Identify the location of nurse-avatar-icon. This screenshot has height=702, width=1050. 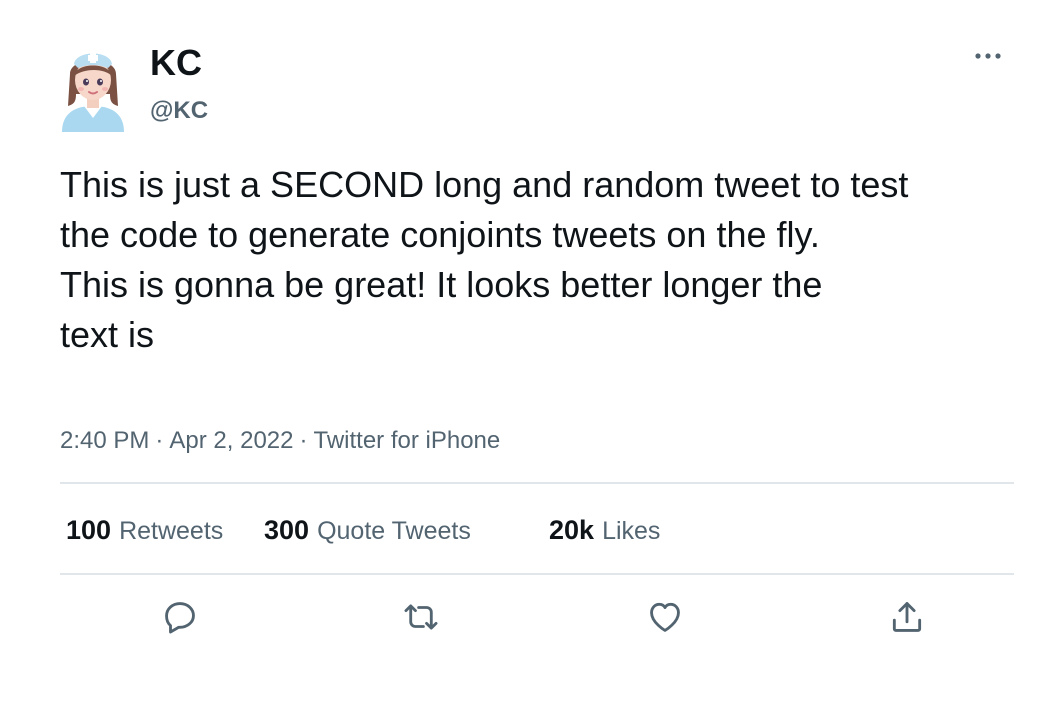
(93, 92).